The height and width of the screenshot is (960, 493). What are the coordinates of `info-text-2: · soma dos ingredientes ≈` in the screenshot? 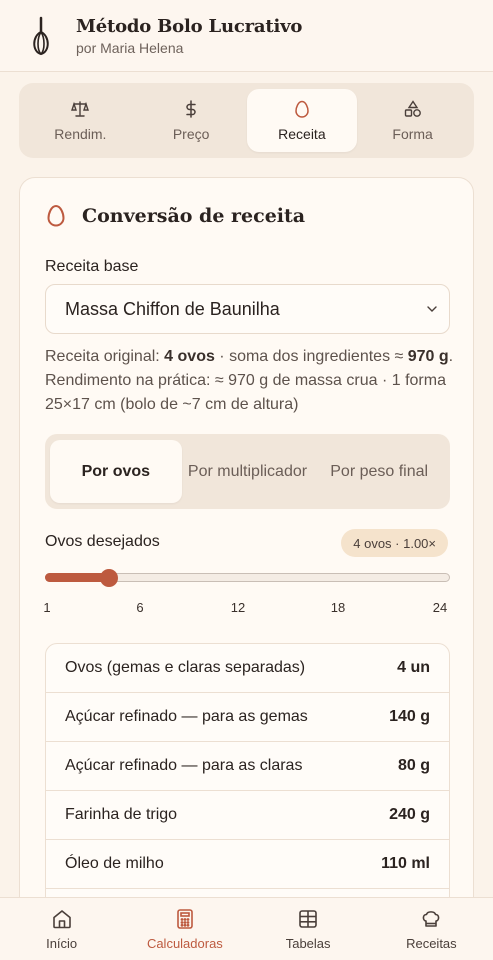 It's located at (311, 356).